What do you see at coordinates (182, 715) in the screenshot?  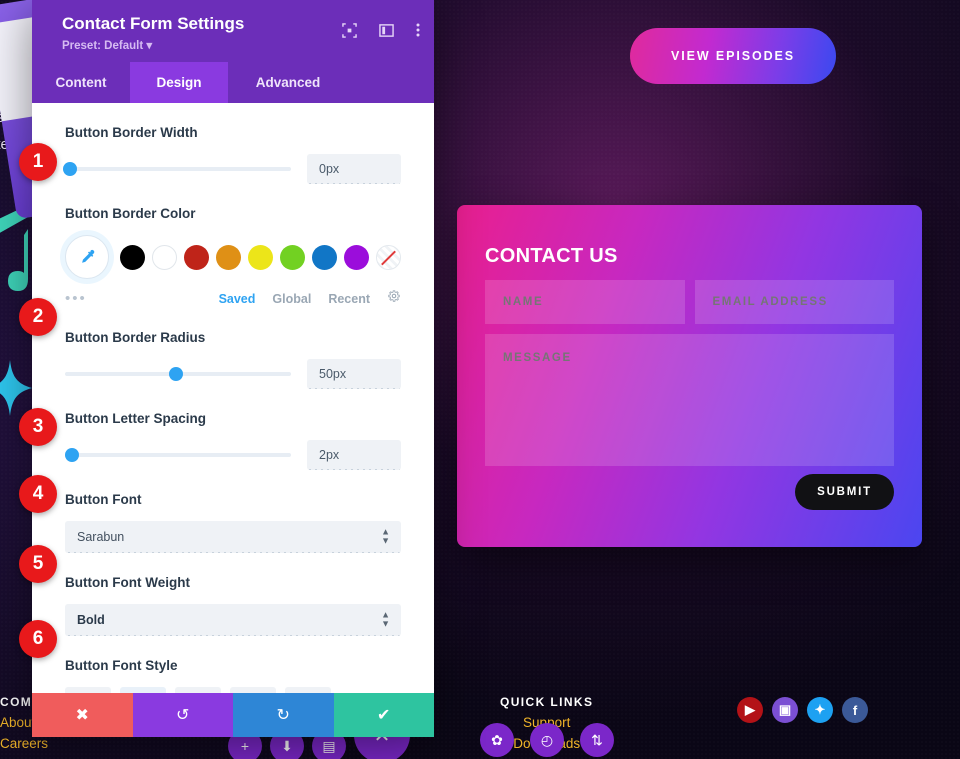 I see `undo-button: ↺` at bounding box center [182, 715].